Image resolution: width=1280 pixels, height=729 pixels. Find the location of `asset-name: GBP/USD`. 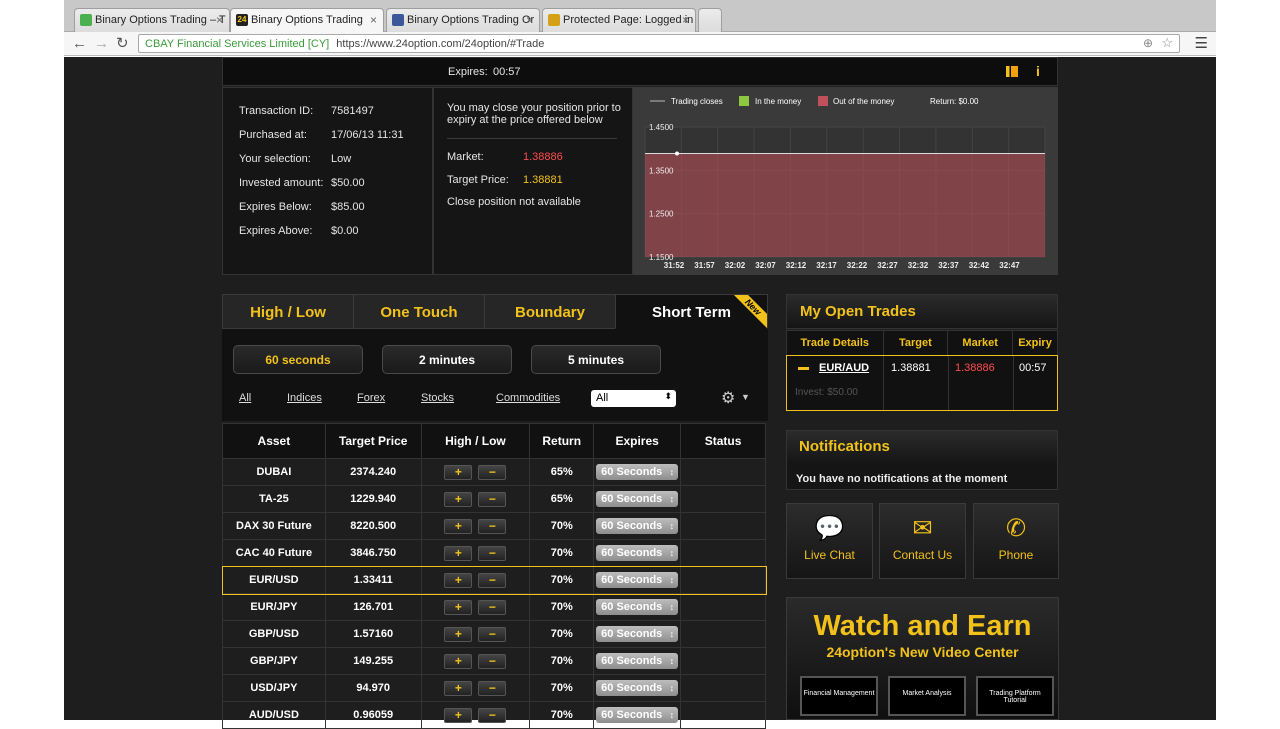

asset-name: GBP/USD is located at coordinates (274, 634).